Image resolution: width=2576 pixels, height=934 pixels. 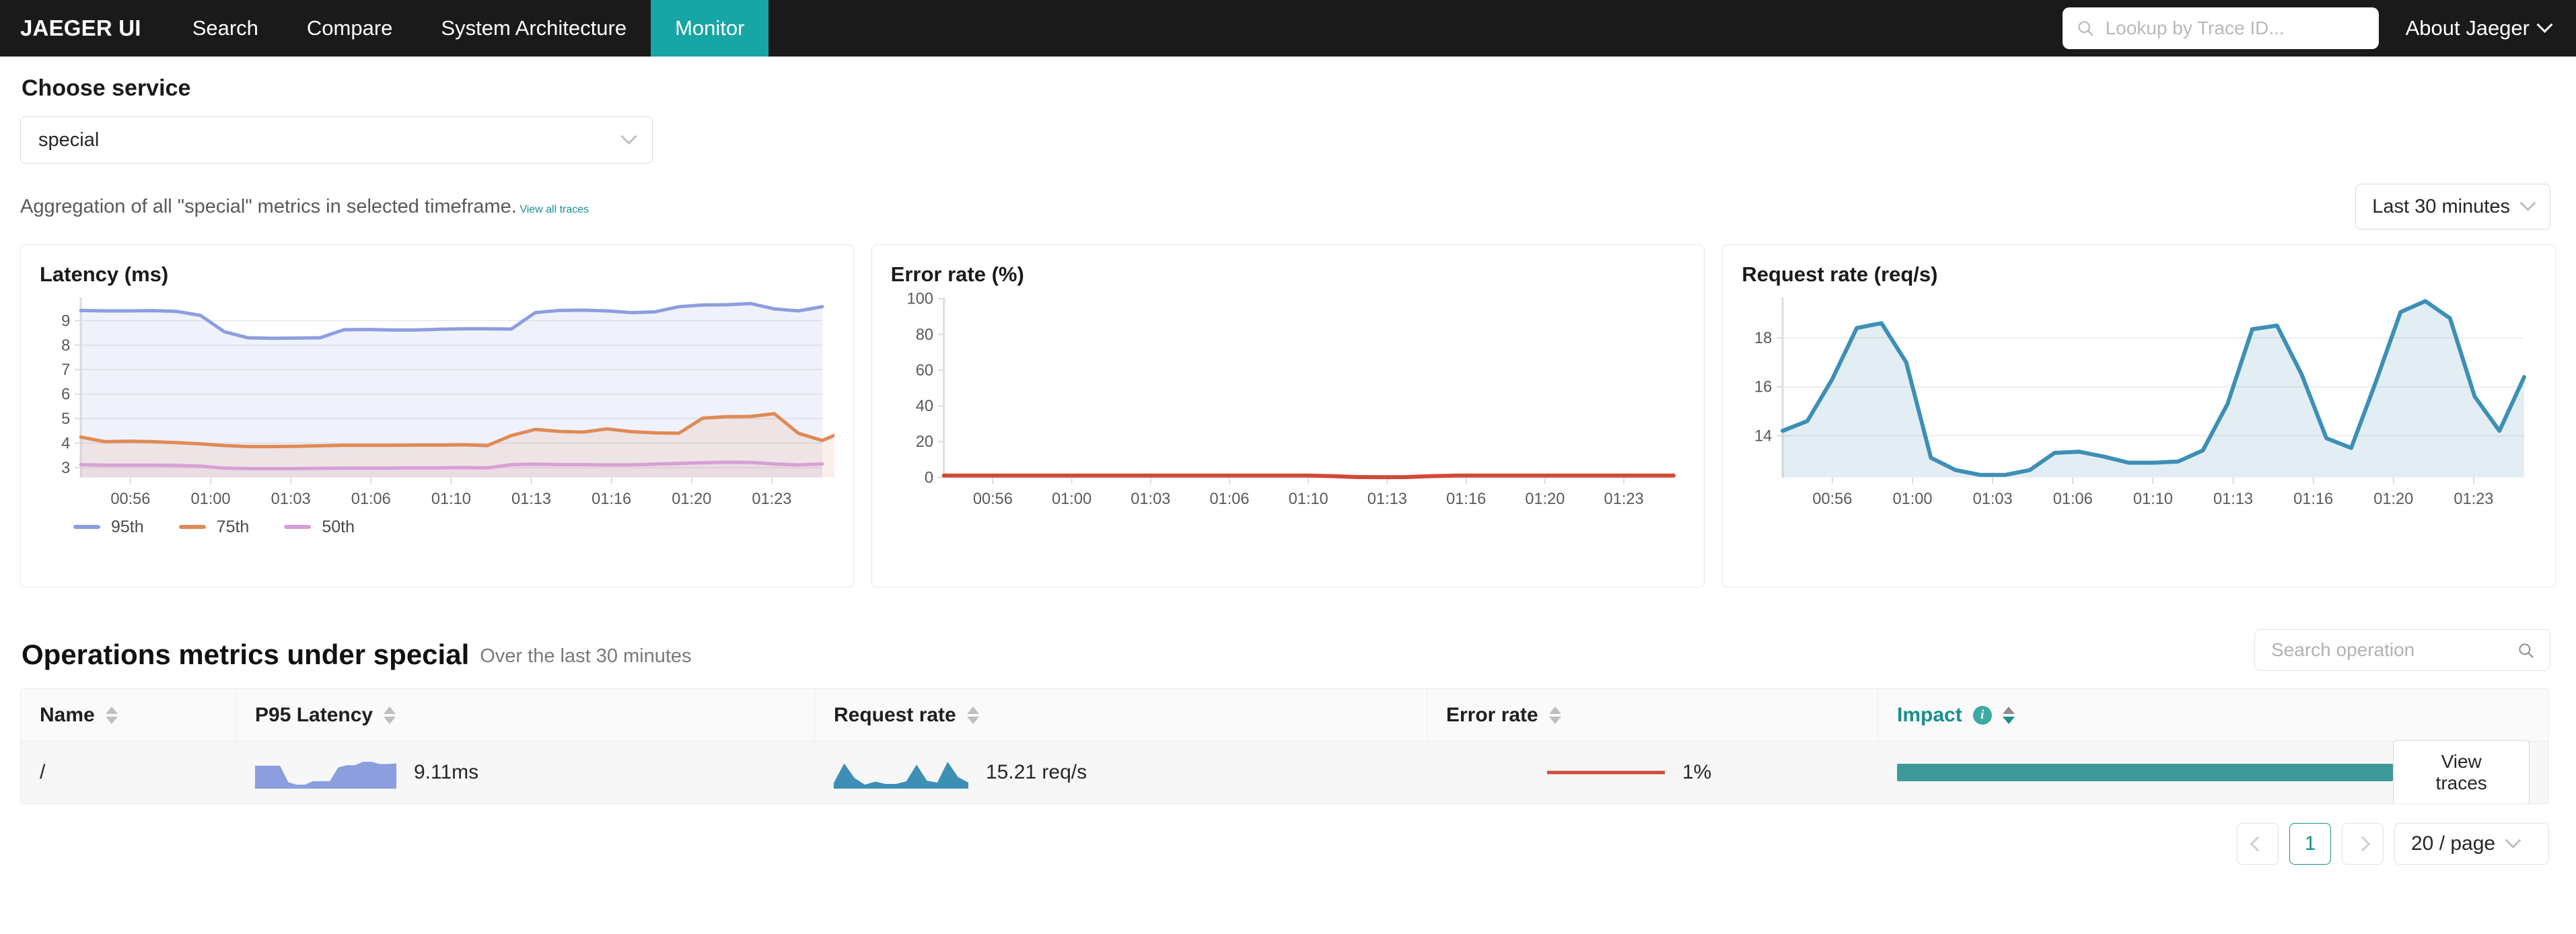 What do you see at coordinates (2393, 650) in the screenshot?
I see `operation-search-input` at bounding box center [2393, 650].